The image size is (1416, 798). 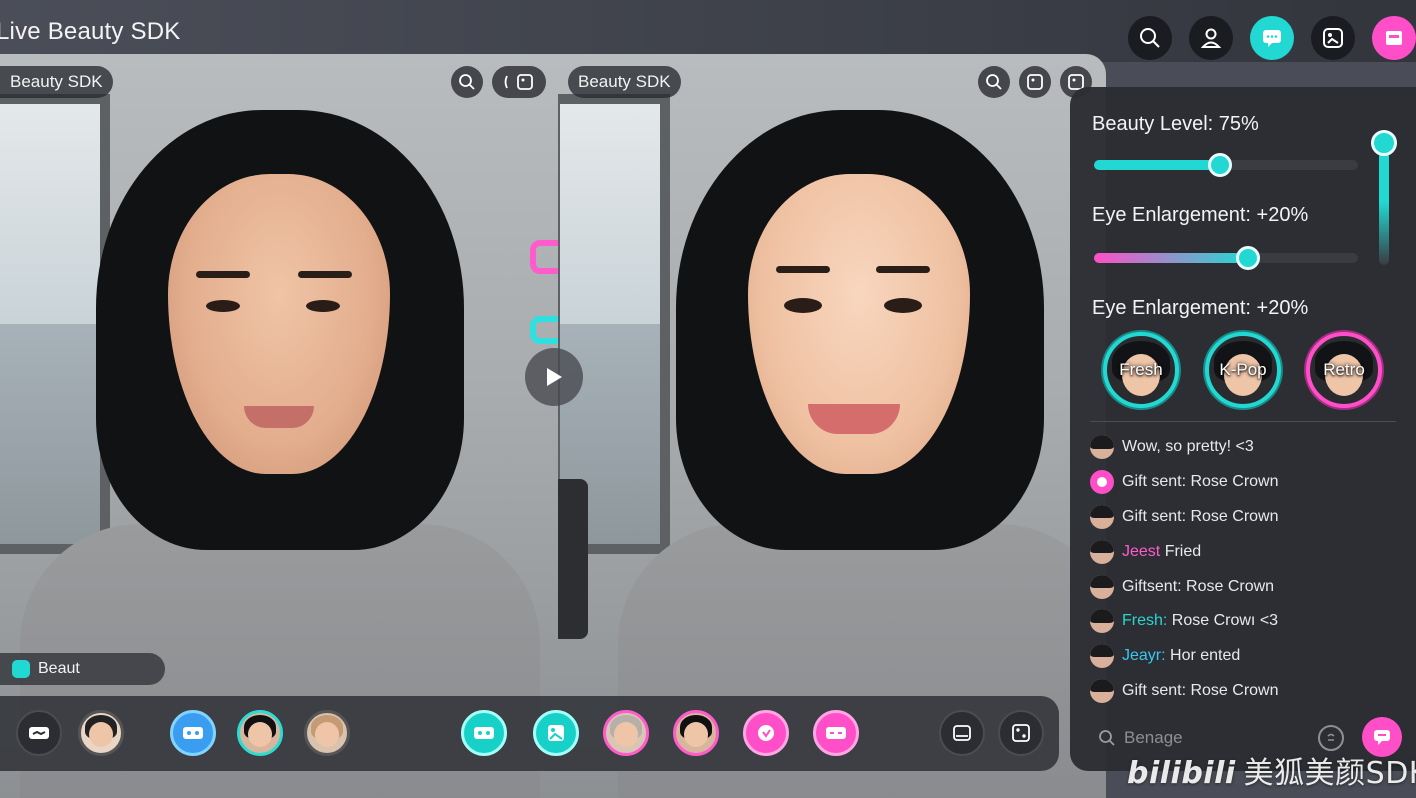 I want to click on chat-message: Jeayr: Hor ented, so click(x=1245, y=656).